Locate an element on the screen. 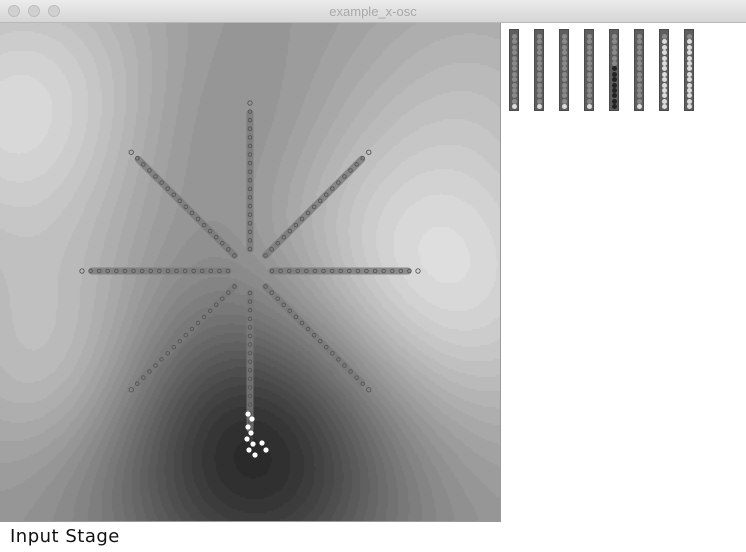  spoke-north-east is located at coordinates (317, 204).